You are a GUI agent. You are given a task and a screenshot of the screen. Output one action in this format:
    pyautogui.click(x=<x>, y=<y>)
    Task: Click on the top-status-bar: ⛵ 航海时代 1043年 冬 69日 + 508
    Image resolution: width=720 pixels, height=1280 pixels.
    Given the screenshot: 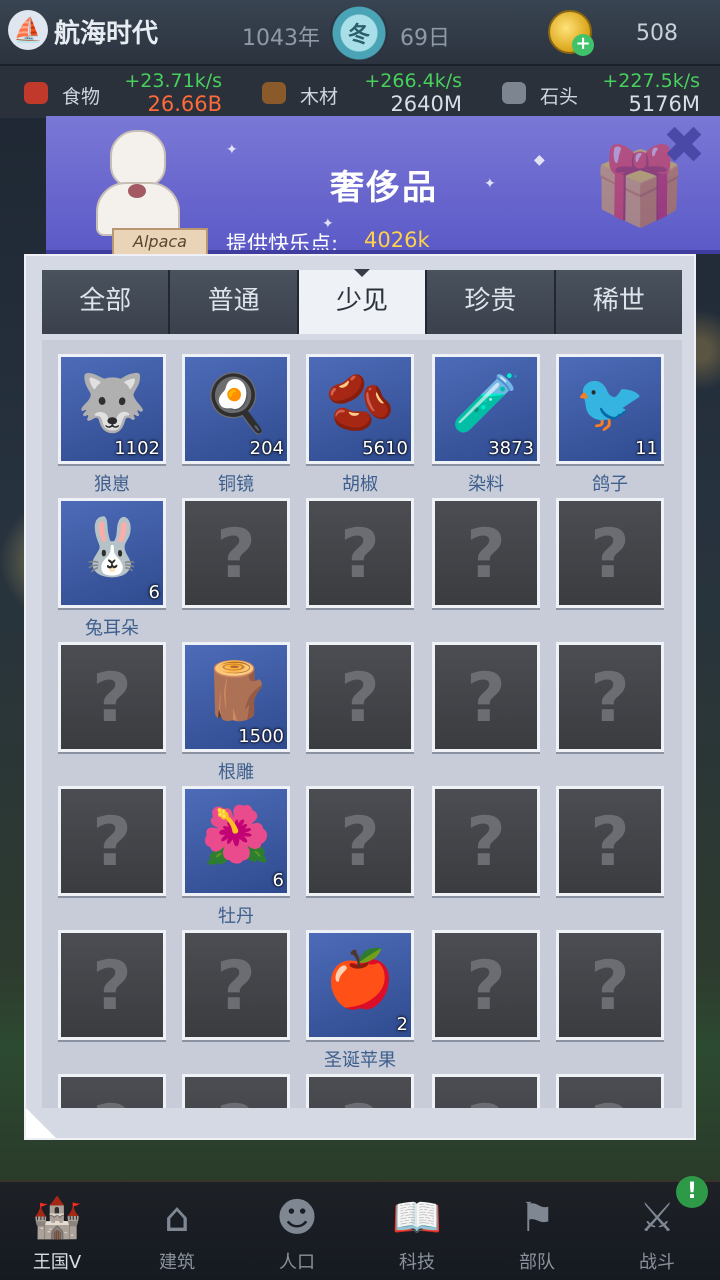 What is the action you would take?
    pyautogui.click(x=360, y=33)
    